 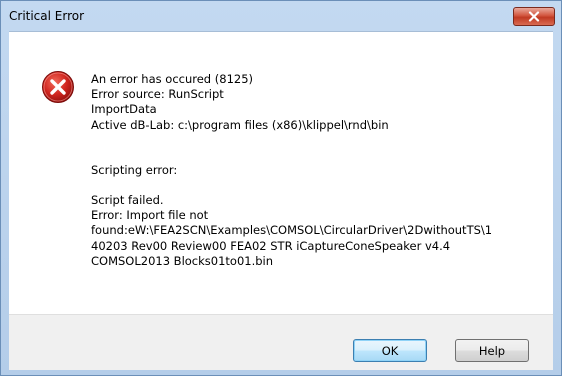 What do you see at coordinates (390, 350) in the screenshot?
I see `ok-button: OK` at bounding box center [390, 350].